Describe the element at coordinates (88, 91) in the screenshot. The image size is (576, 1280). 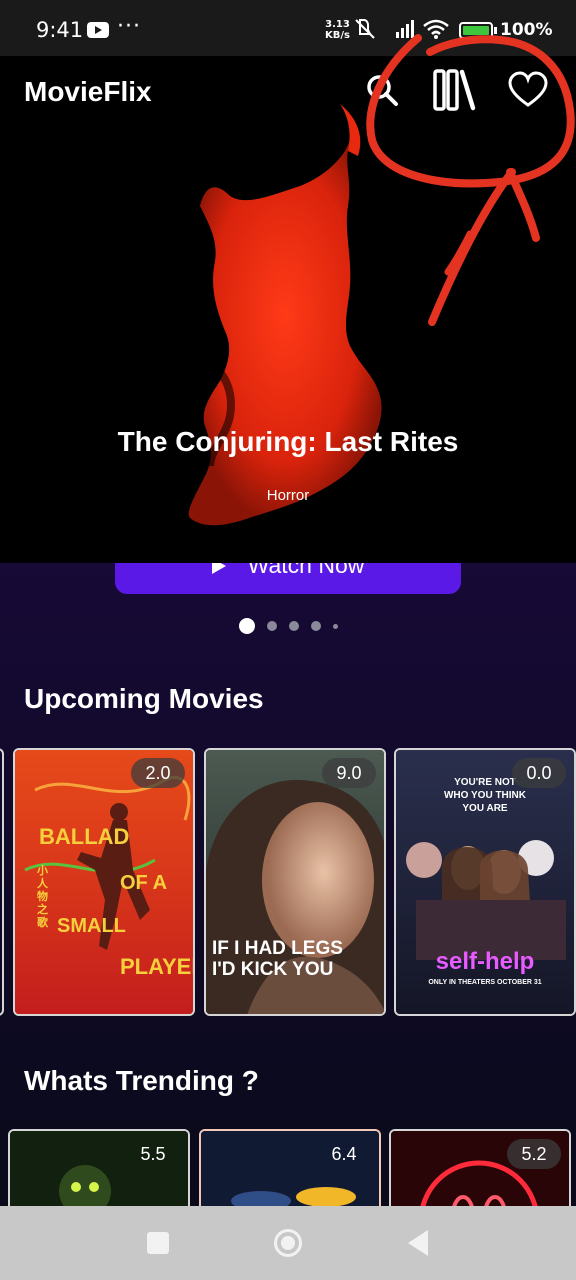
I see `app-title: MovieFlix` at that location.